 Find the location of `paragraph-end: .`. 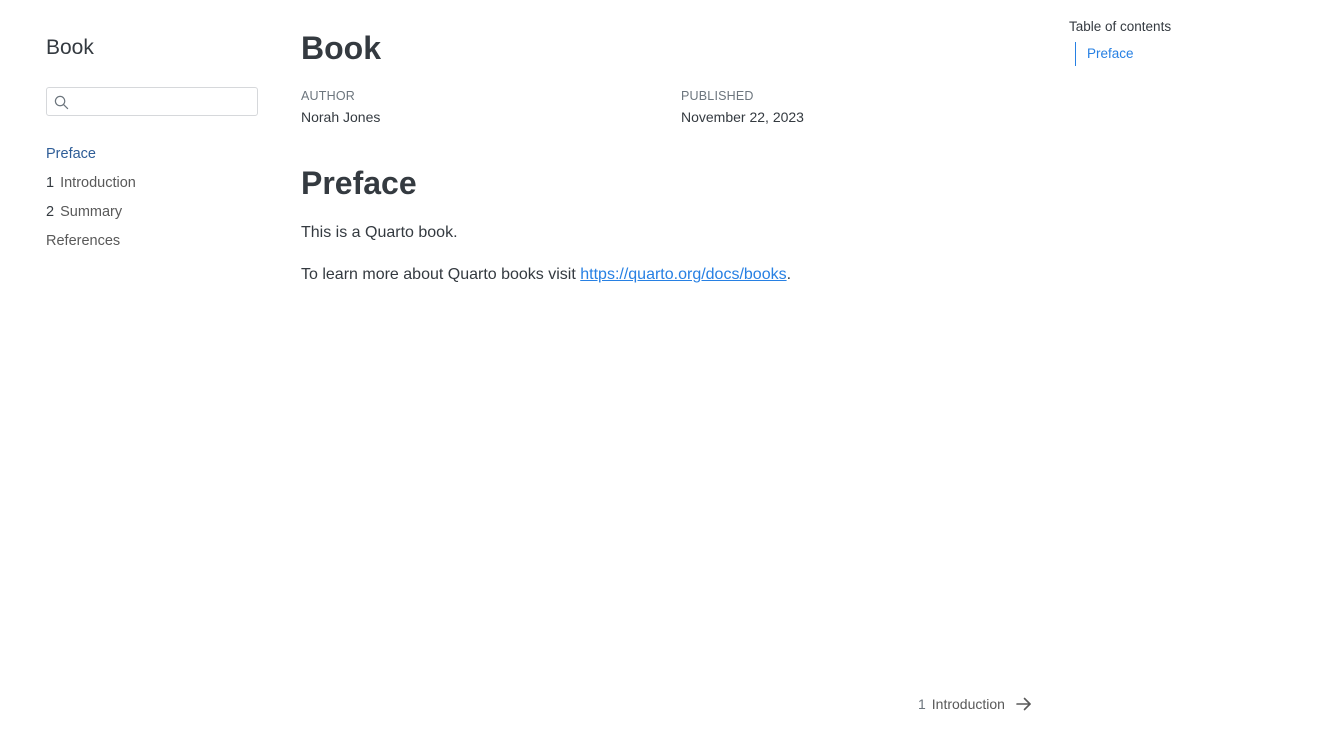

paragraph-end: . is located at coordinates (789, 274).